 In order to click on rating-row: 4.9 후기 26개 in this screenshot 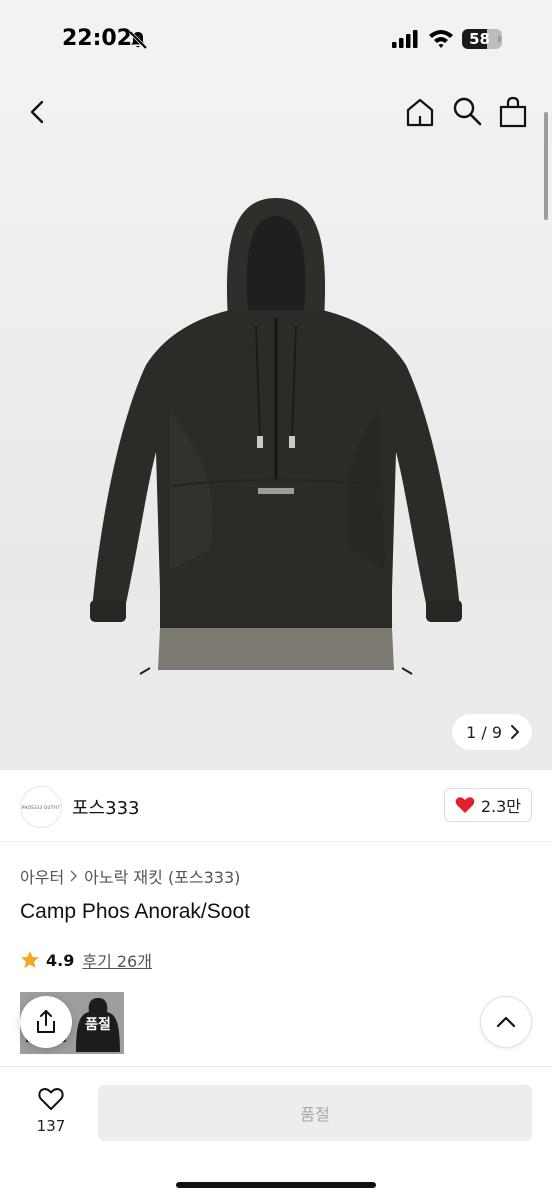, I will do `click(86, 960)`.